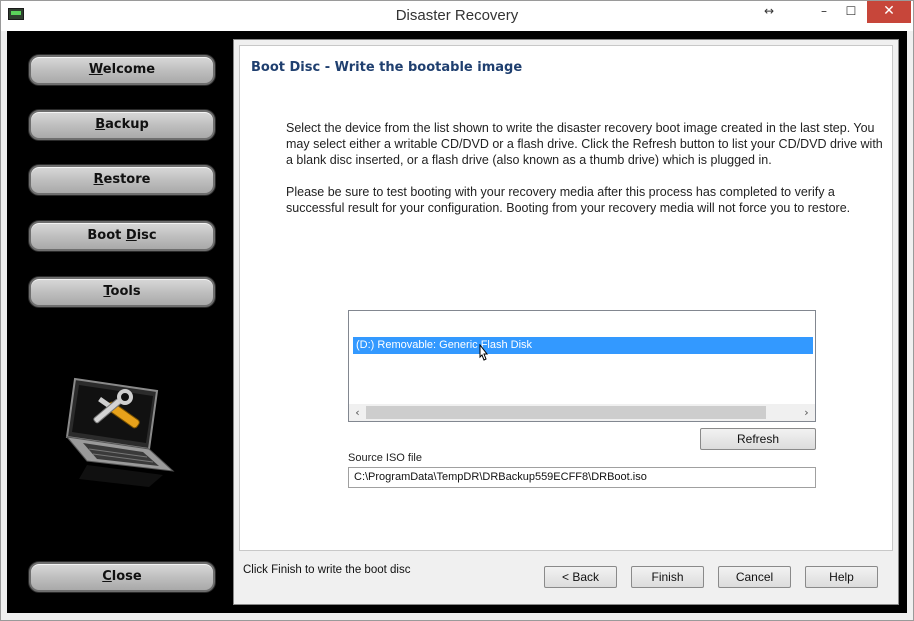 The width and height of the screenshot is (914, 621). I want to click on nav-label-accel: C, so click(107, 576).